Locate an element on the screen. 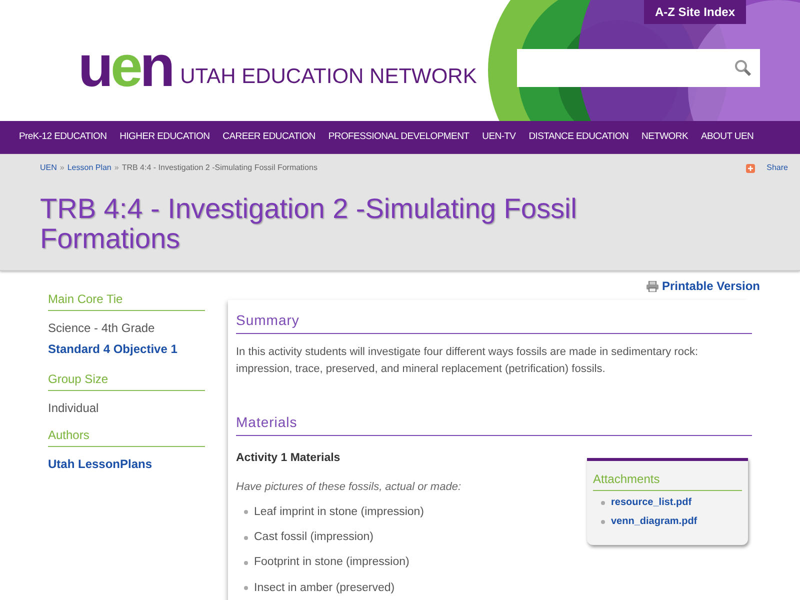 The width and height of the screenshot is (800, 600). materials-intro: Have pictures of these fossils, actual or made: is located at coordinates (349, 488).